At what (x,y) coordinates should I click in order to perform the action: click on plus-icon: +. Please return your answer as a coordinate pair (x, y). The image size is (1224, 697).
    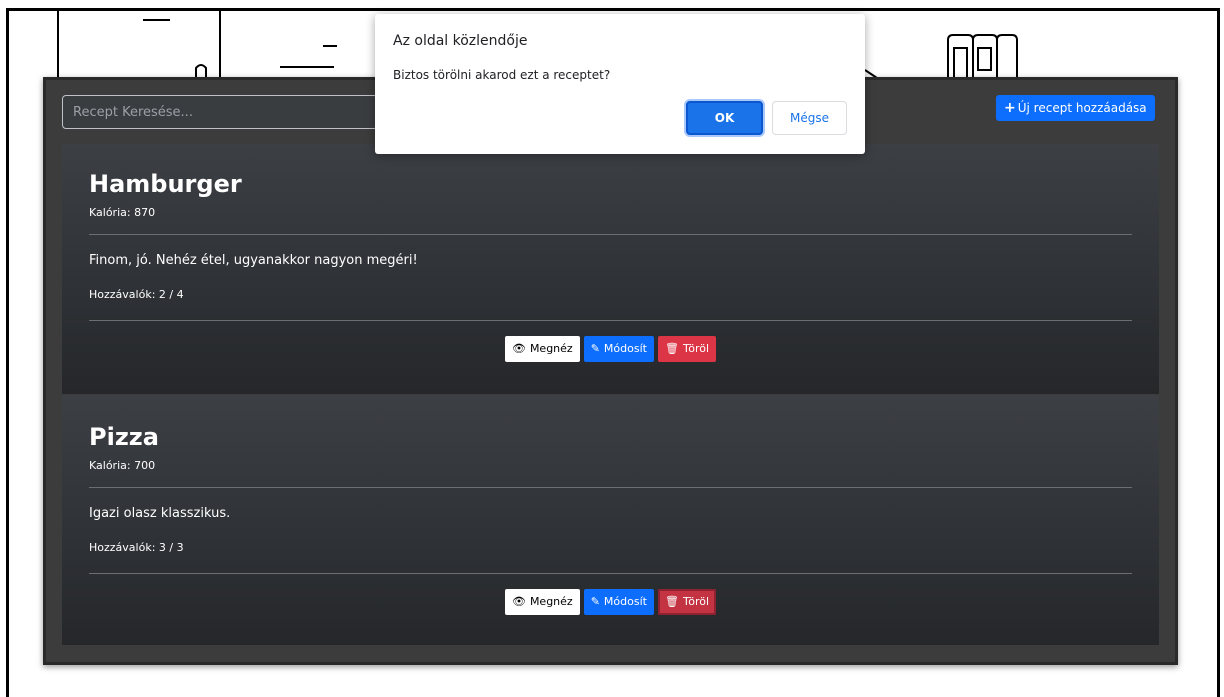
    Looking at the image, I should click on (1010, 108).